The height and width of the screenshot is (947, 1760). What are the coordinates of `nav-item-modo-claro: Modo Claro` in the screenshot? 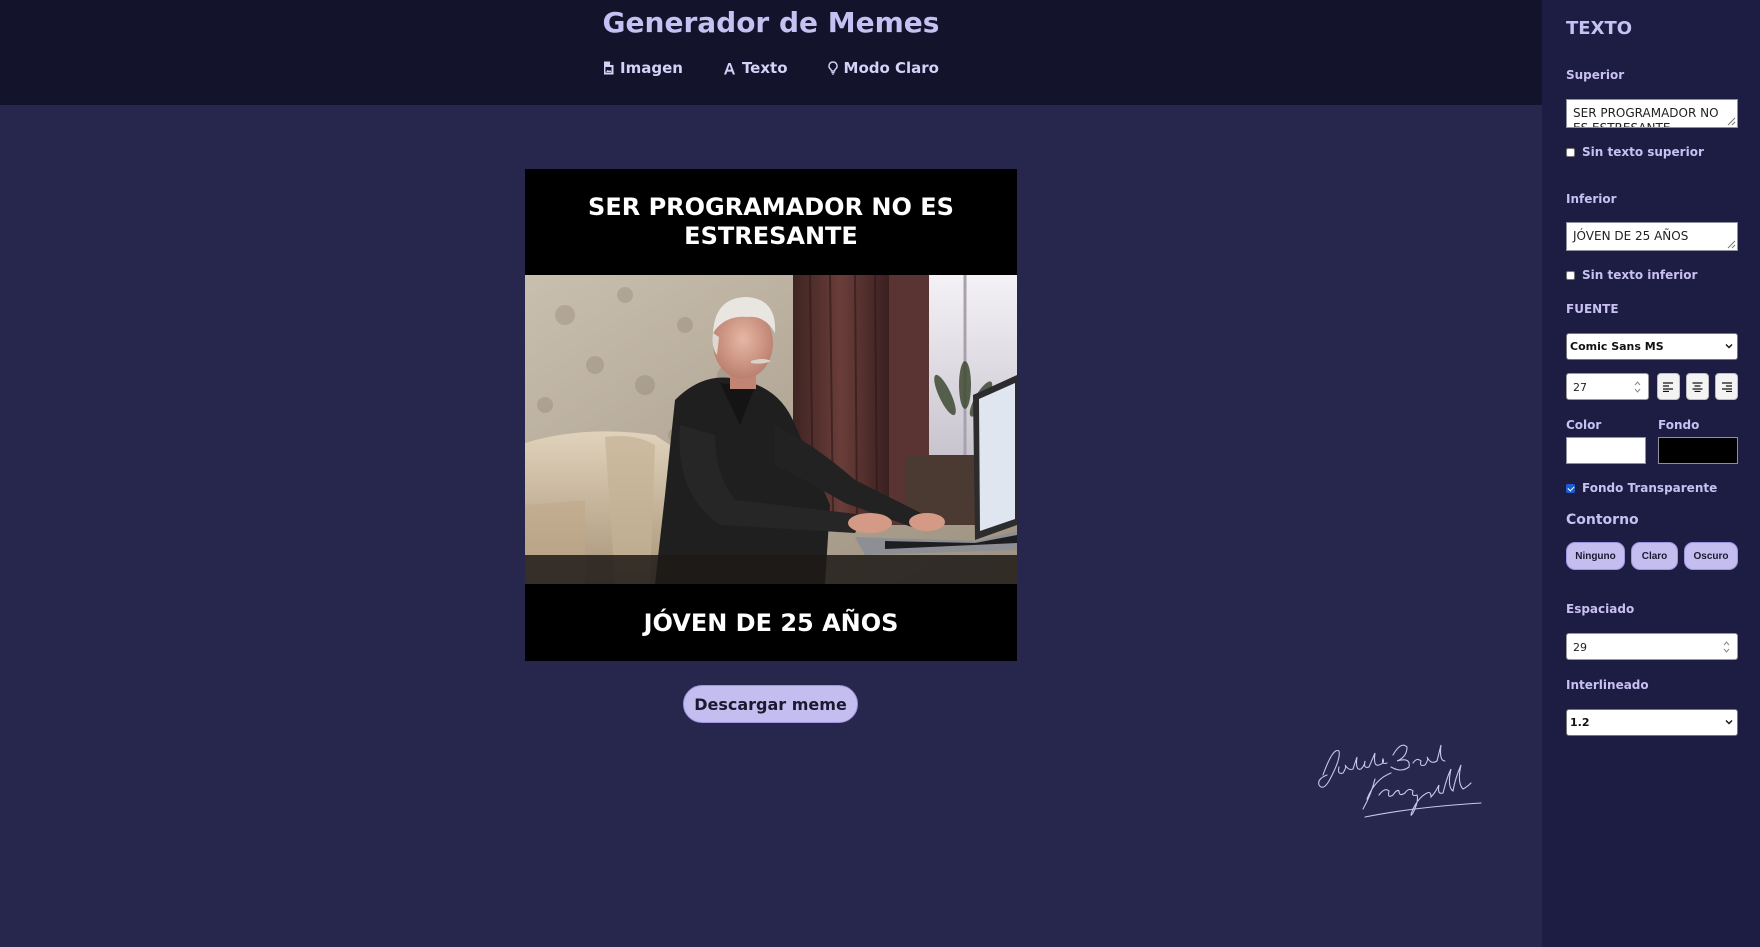 It's located at (883, 68).